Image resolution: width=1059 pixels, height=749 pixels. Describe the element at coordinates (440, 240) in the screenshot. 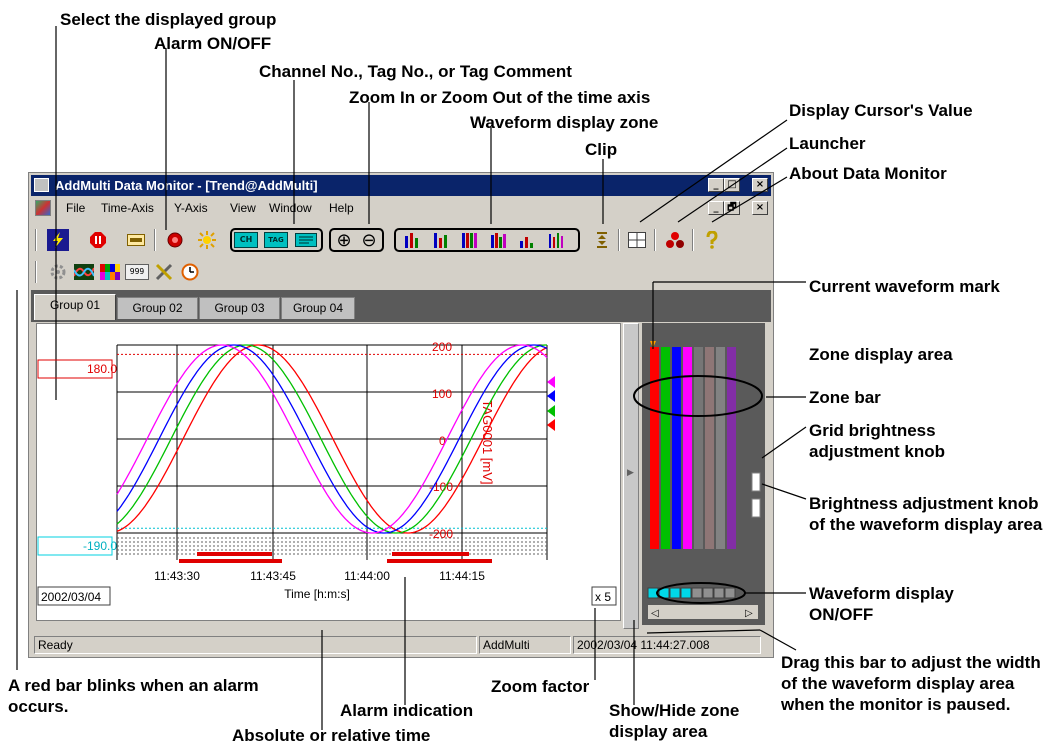

I see `zone2-icon` at that location.